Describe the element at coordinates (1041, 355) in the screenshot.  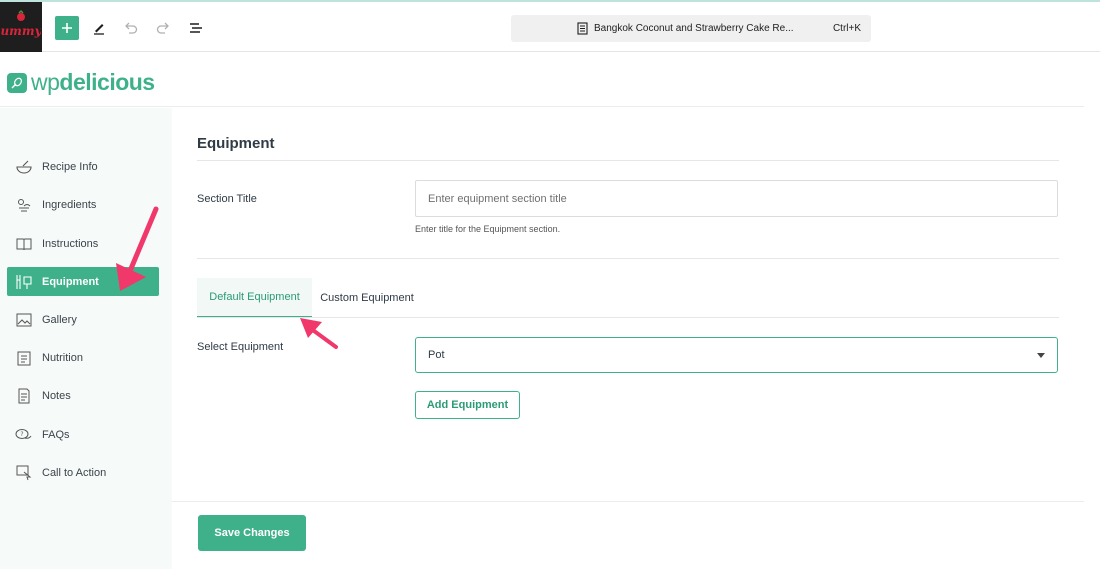
I see `chevron-down-icon` at that location.